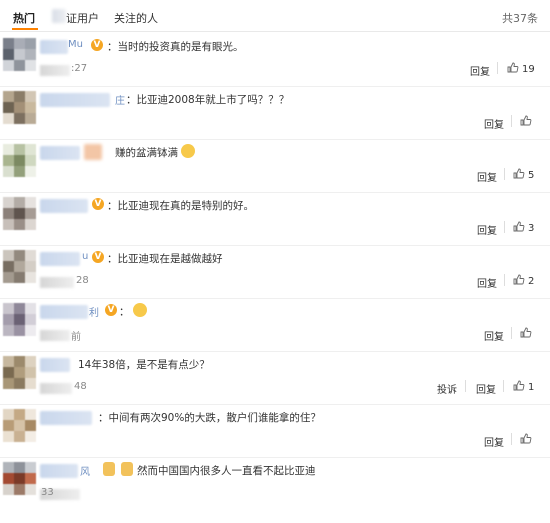 The height and width of the screenshot is (523, 550). I want to click on like-count: 5, so click(531, 175).